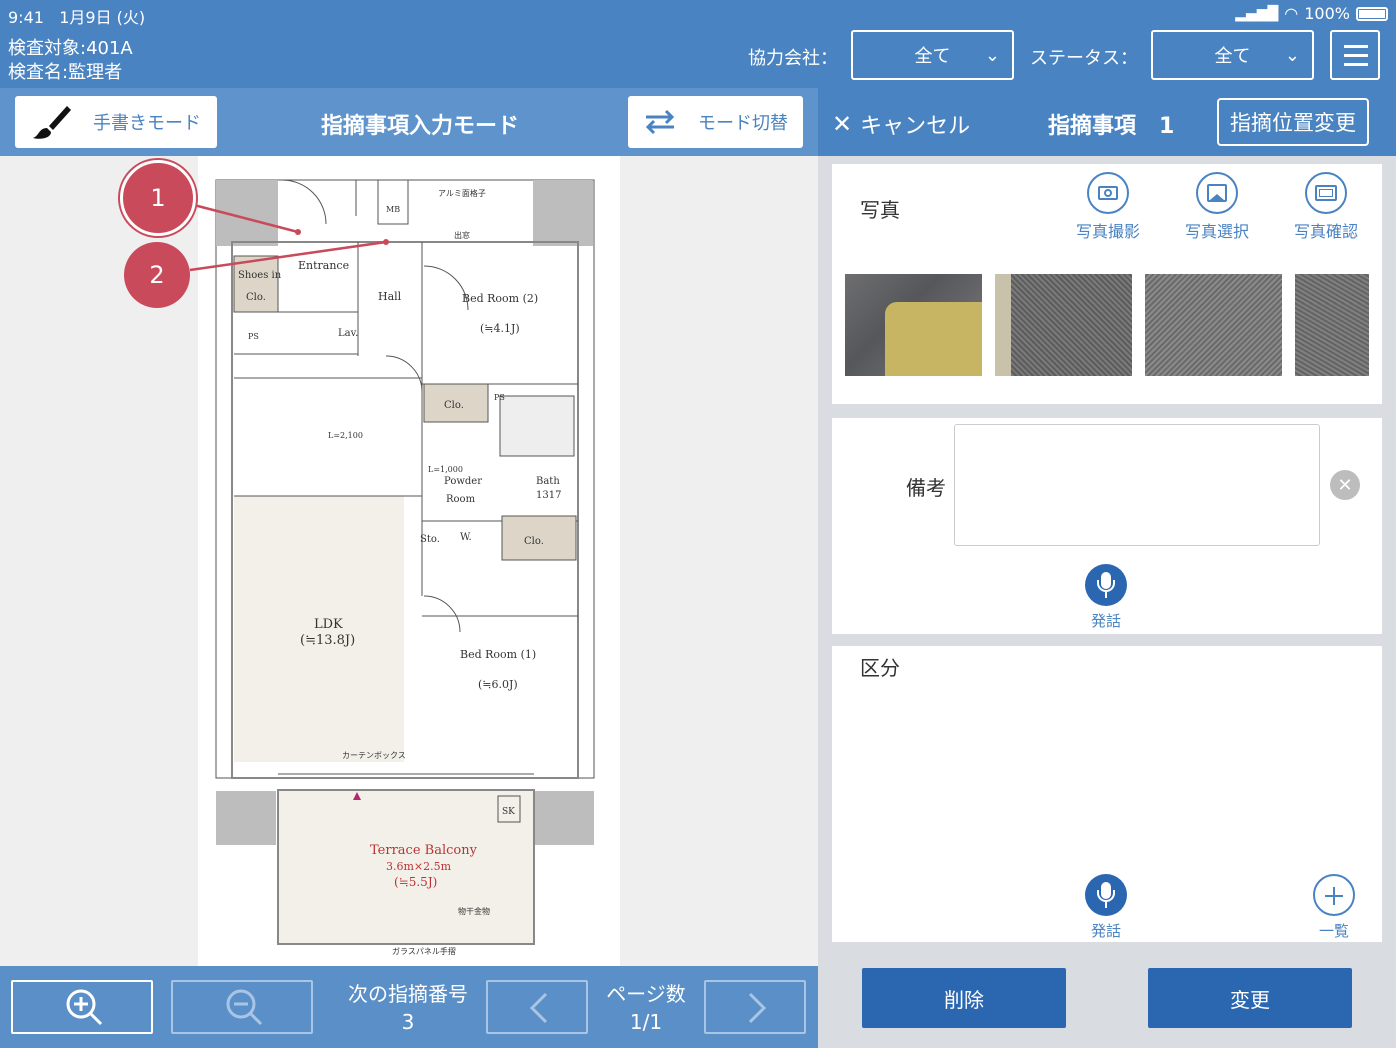 Image resolution: width=1396 pixels, height=1048 pixels. I want to click on status-select: 全て ⌄, so click(1232, 55).